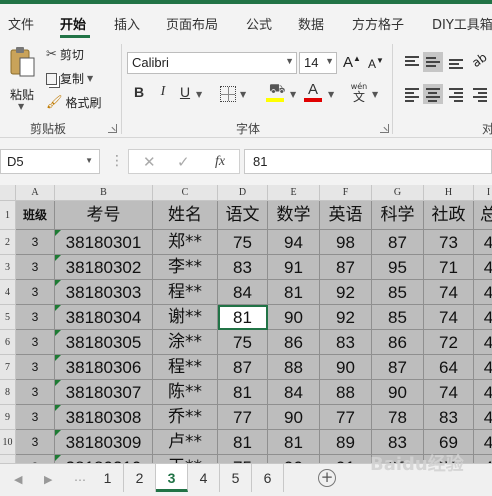  What do you see at coordinates (8, 215) in the screenshot?
I see `row-header: 1` at bounding box center [8, 215].